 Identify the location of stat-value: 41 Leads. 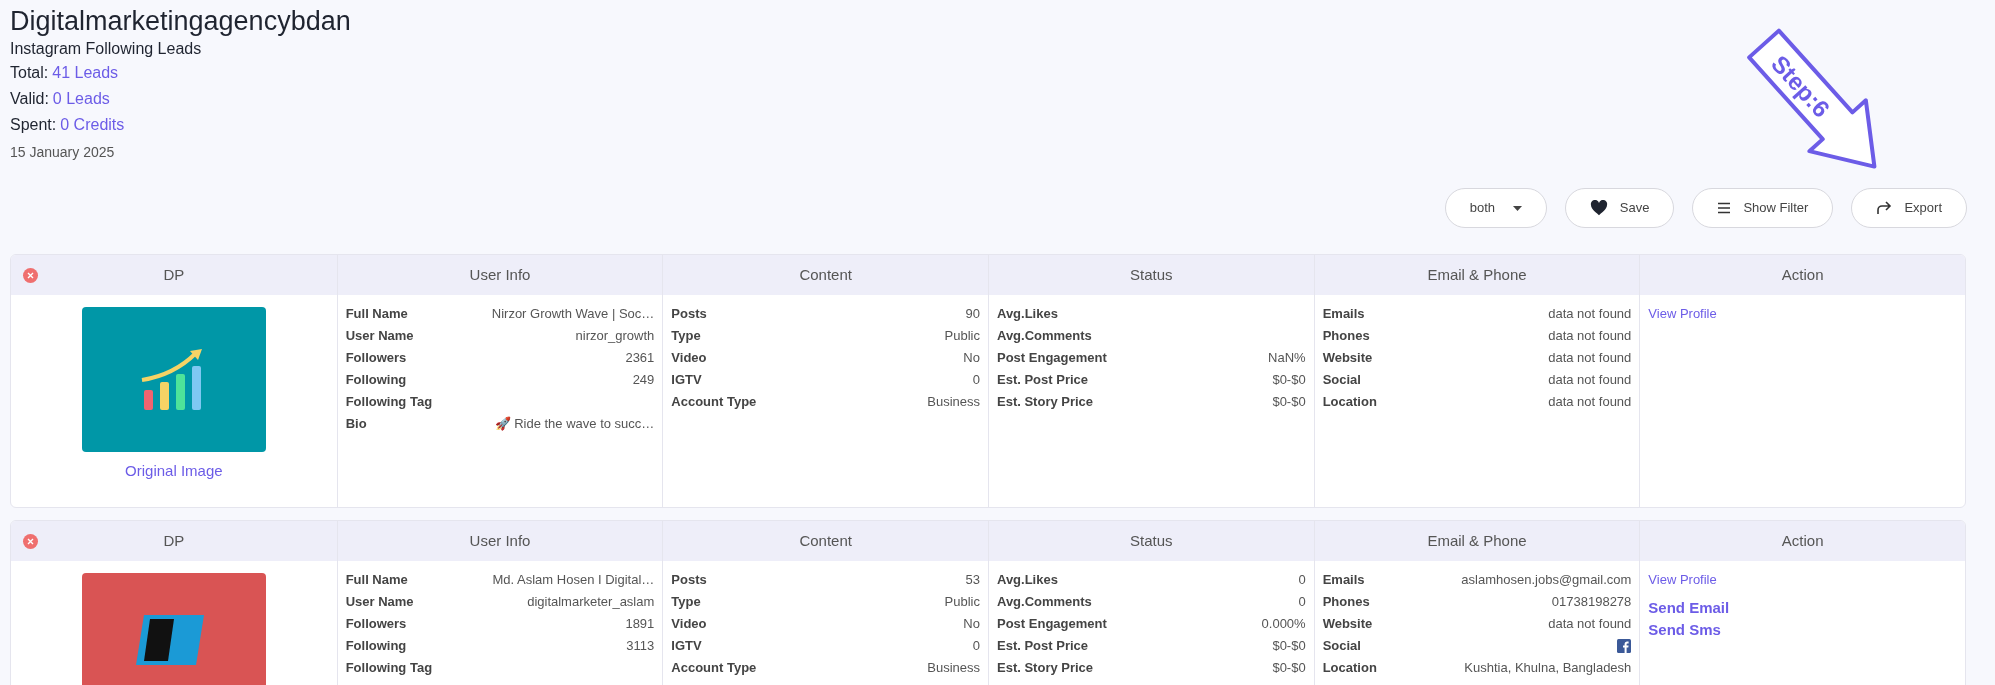
(85, 73).